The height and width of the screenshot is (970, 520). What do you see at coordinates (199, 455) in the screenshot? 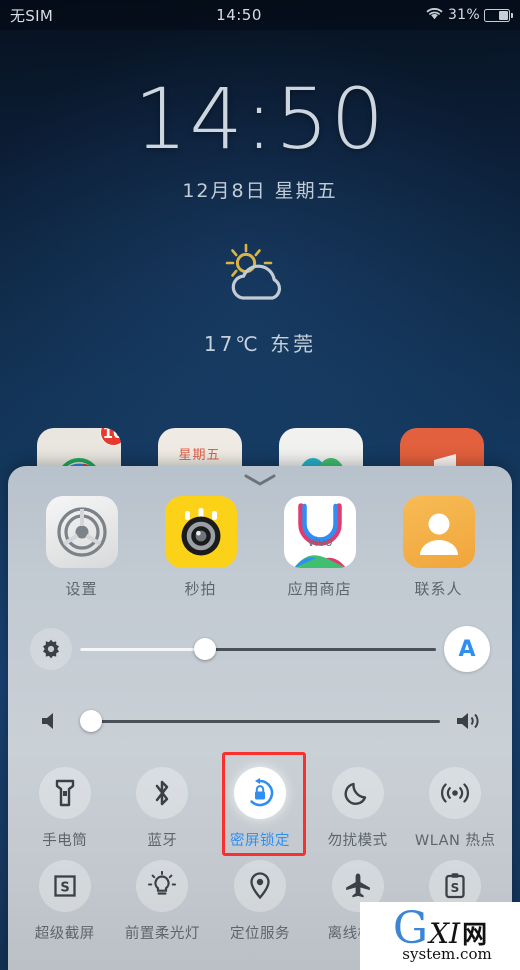
I see `calendar-day-label: 星期五` at bounding box center [199, 455].